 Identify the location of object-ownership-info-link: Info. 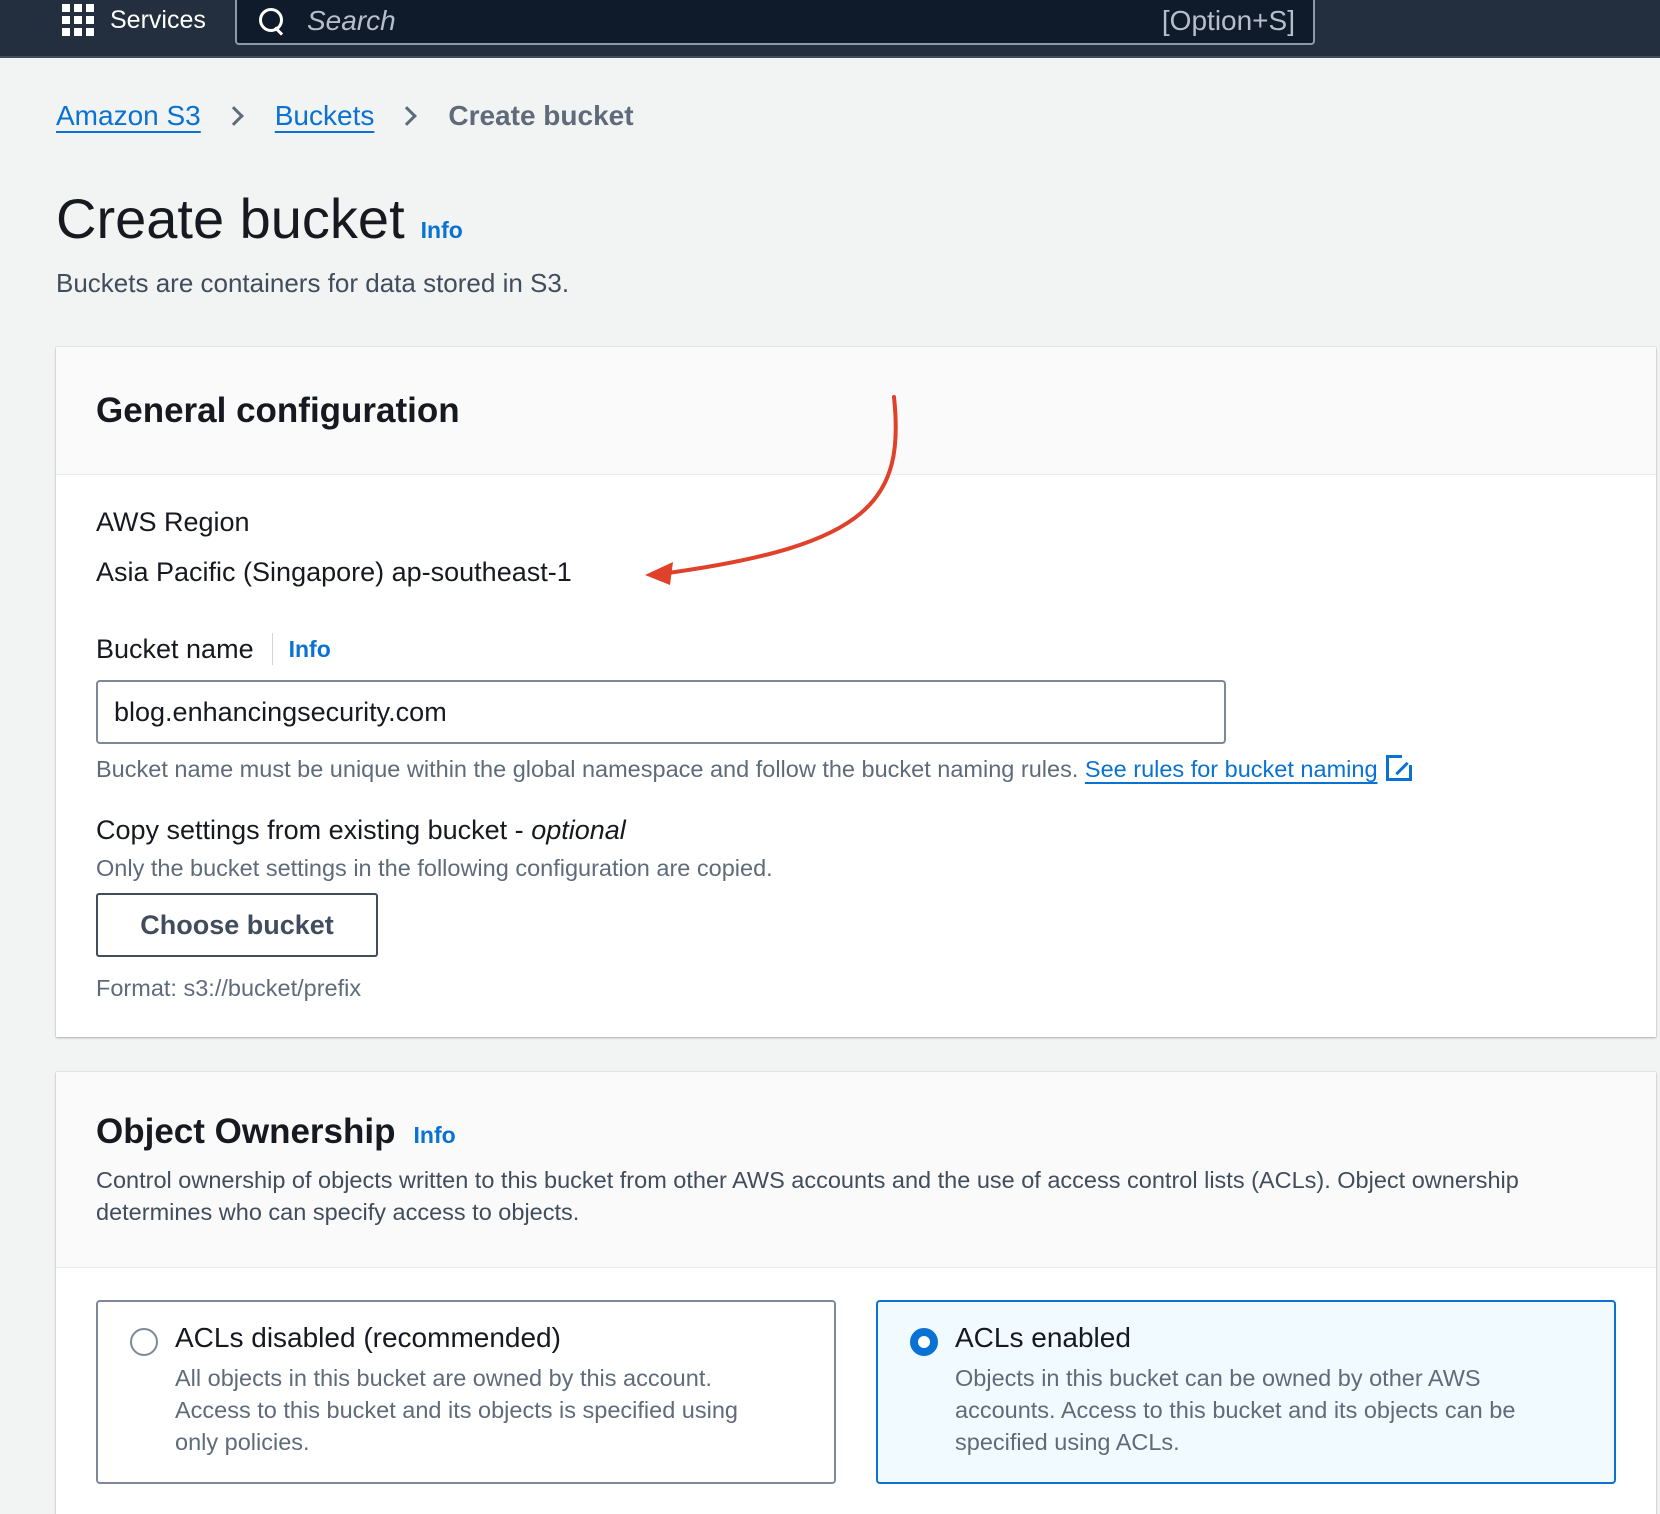
(435, 1135).